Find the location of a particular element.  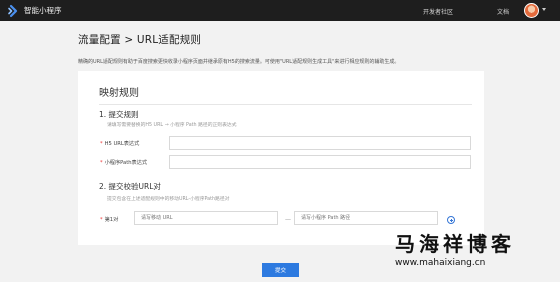

top-bar: 智能小程序 开发者社区 文档 is located at coordinates (280, 10).